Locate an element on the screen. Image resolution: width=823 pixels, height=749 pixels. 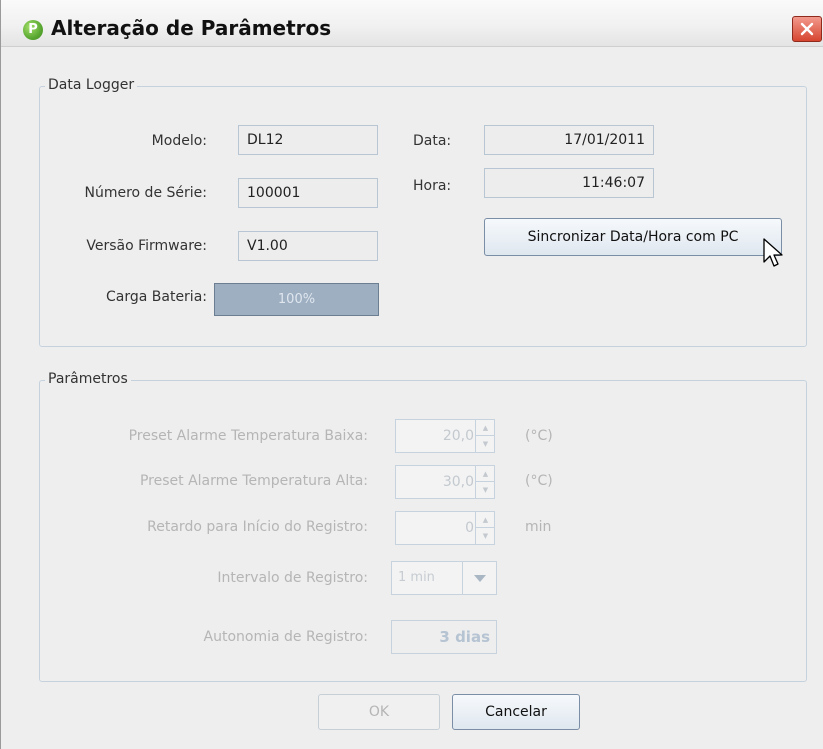
retardo-arrows: ▲ ▼ is located at coordinates (485, 528).